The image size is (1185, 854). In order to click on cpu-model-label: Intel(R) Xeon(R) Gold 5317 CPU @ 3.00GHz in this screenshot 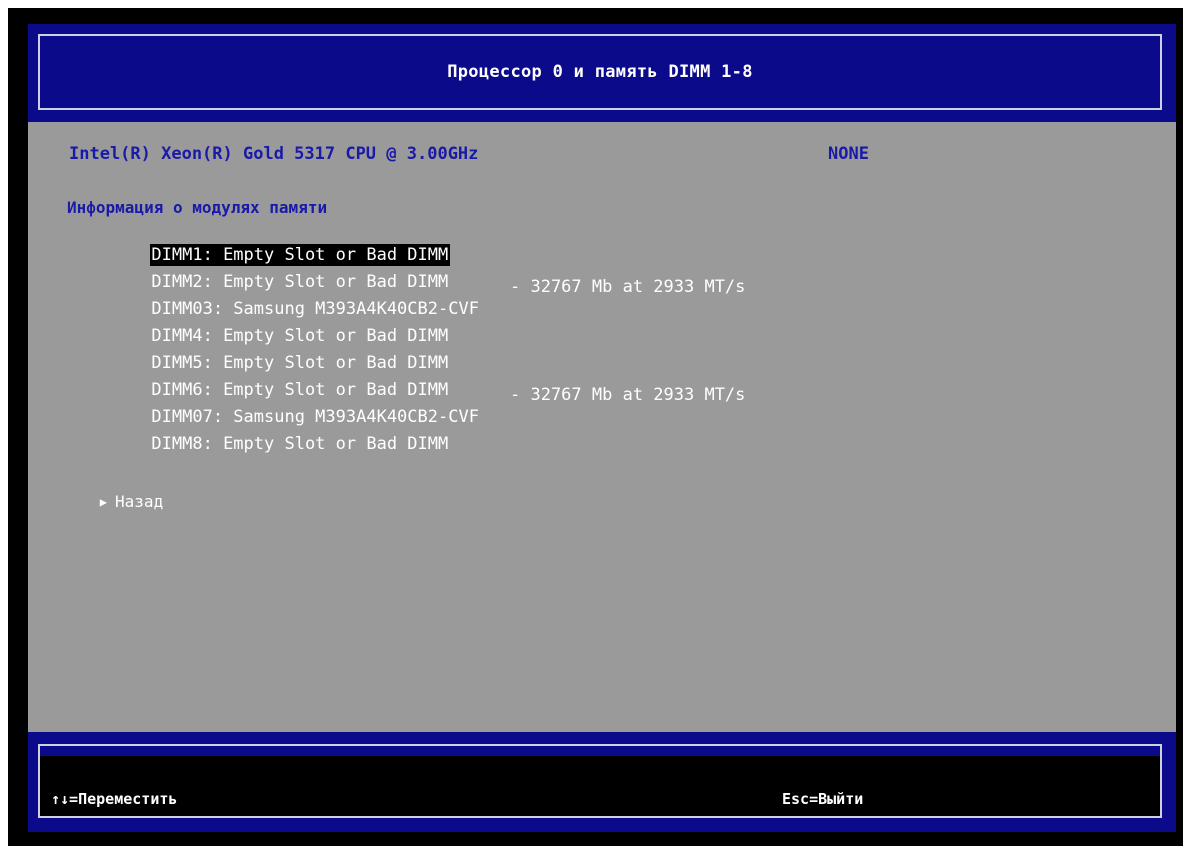, I will do `click(274, 154)`.